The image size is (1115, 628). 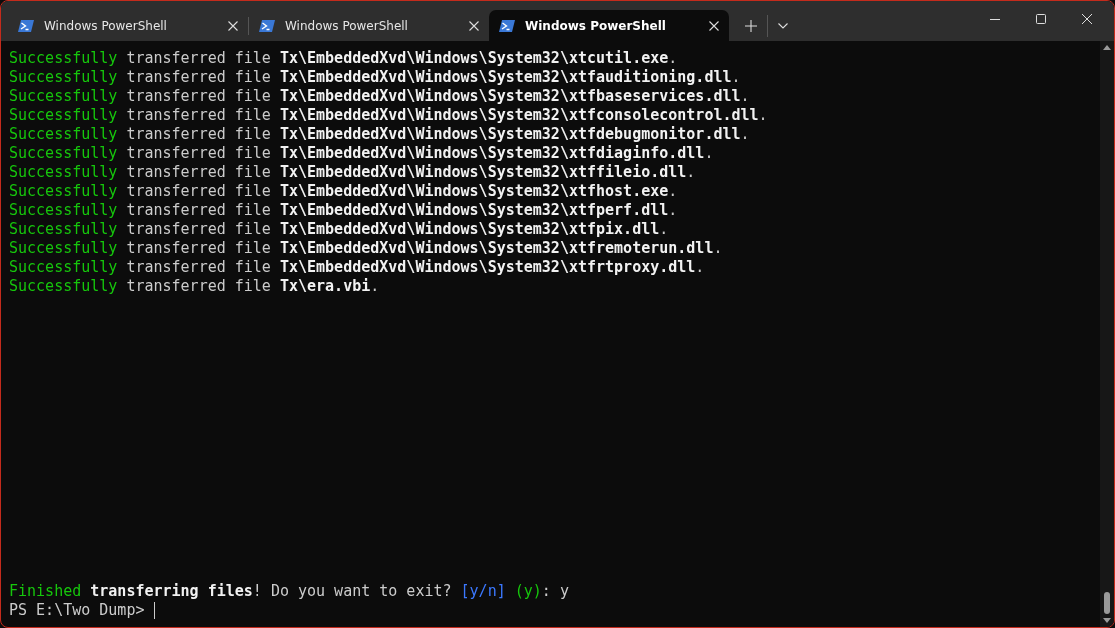 I want to click on terminal-line: PS E:\Two Dump>, so click(x=550, y=610).